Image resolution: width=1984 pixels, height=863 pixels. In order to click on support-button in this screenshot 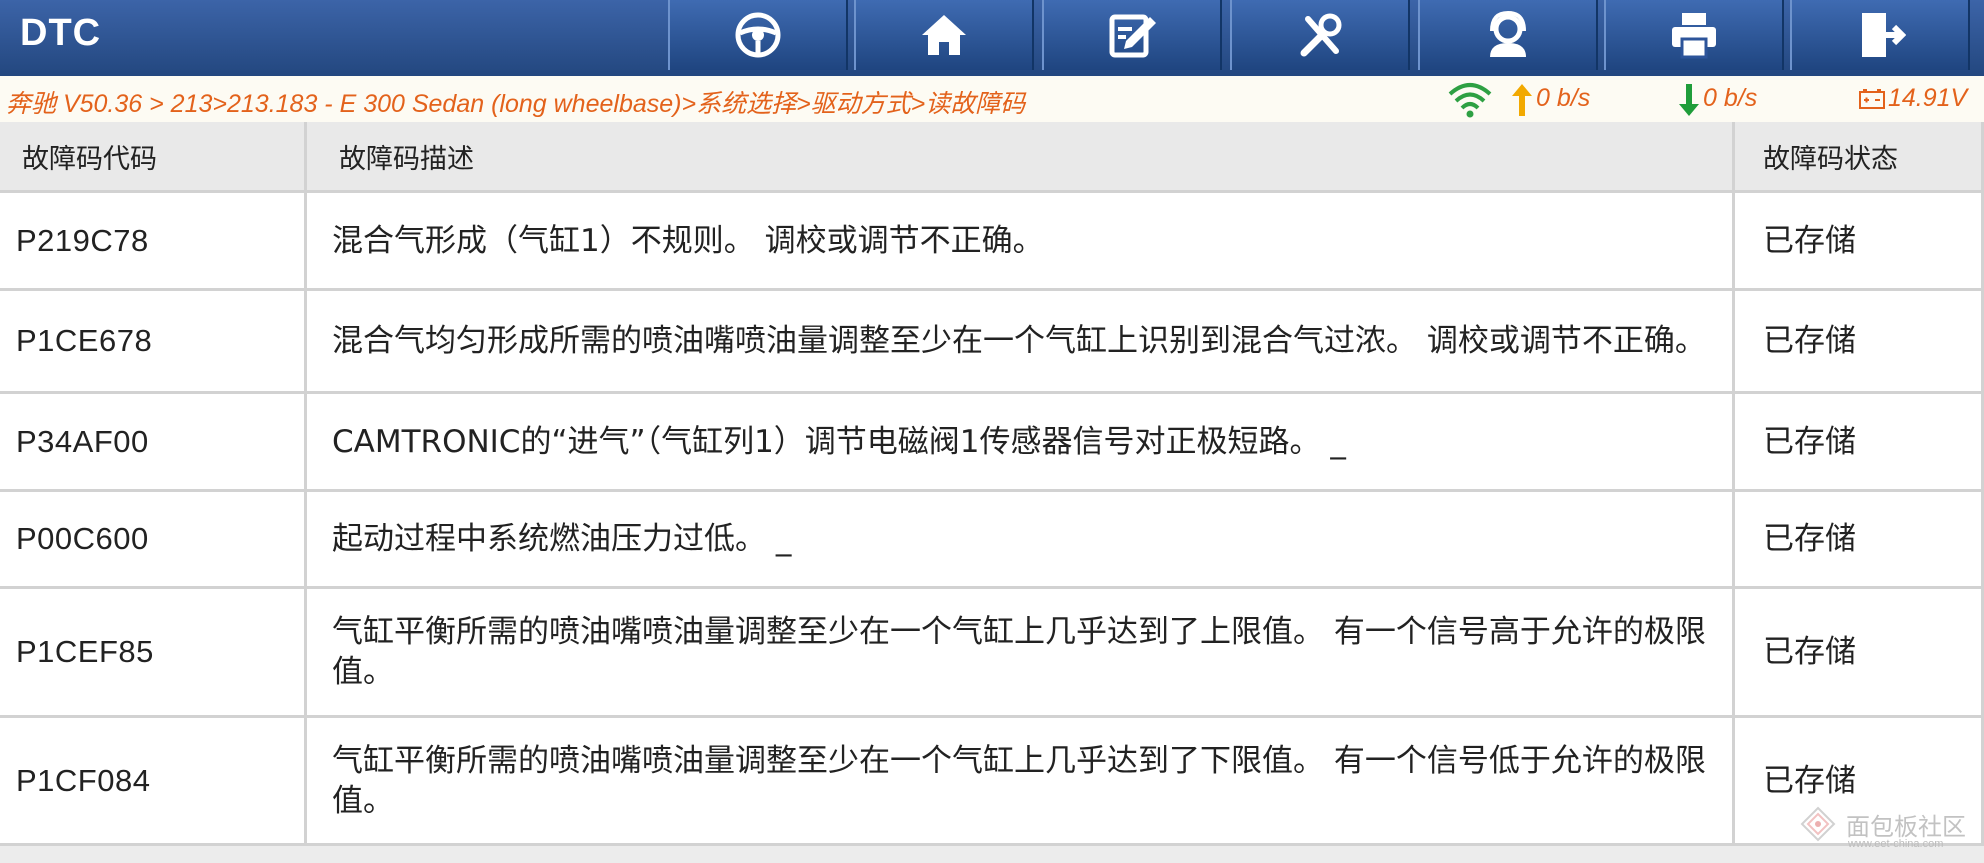, I will do `click(1508, 35)`.